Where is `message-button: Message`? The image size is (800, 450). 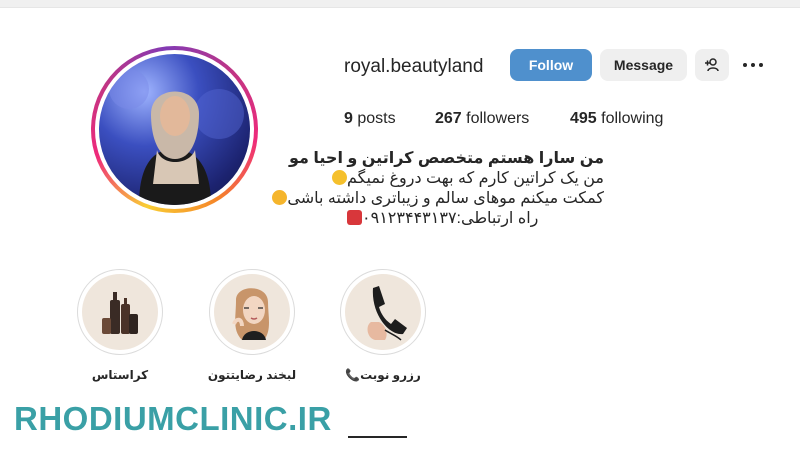
message-button: Message is located at coordinates (643, 65).